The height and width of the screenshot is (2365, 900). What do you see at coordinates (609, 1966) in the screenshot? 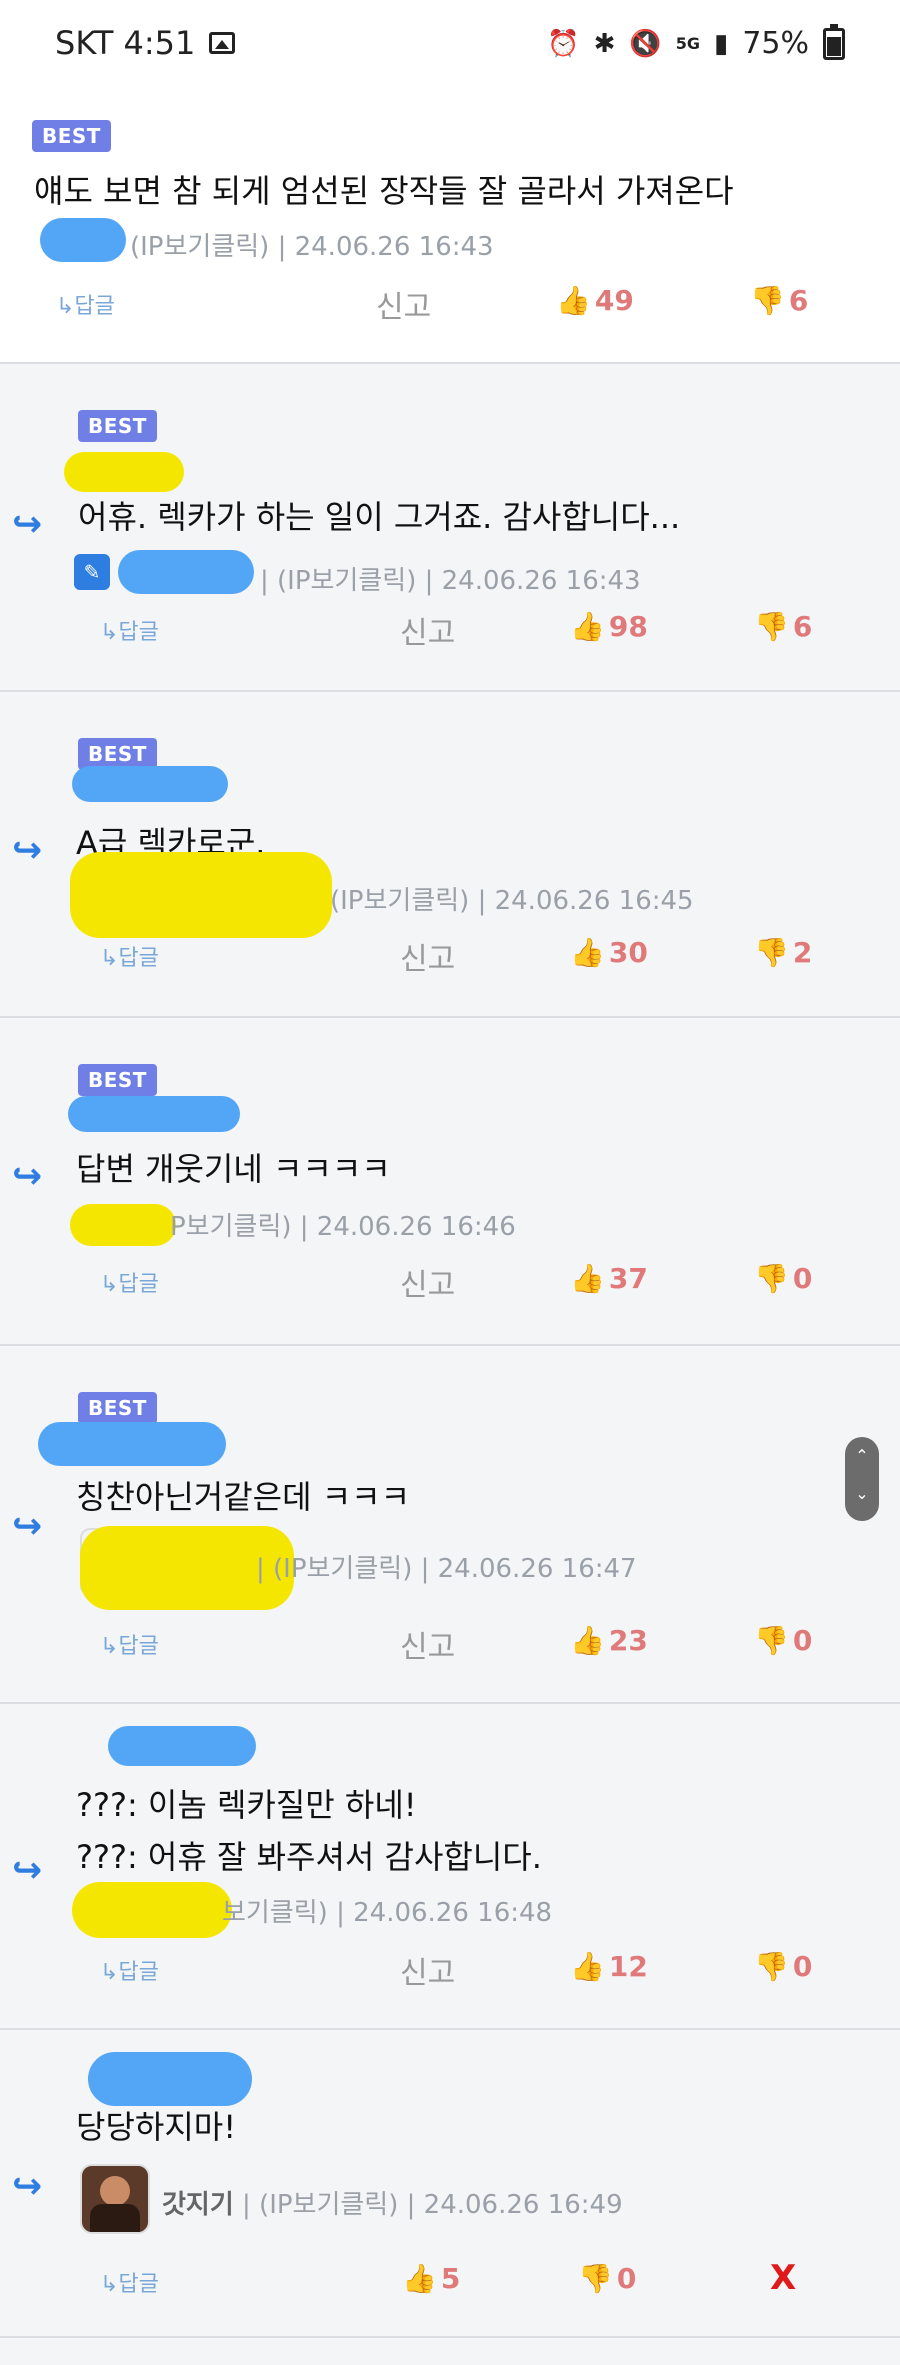
I see `like-button: 👍 12` at bounding box center [609, 1966].